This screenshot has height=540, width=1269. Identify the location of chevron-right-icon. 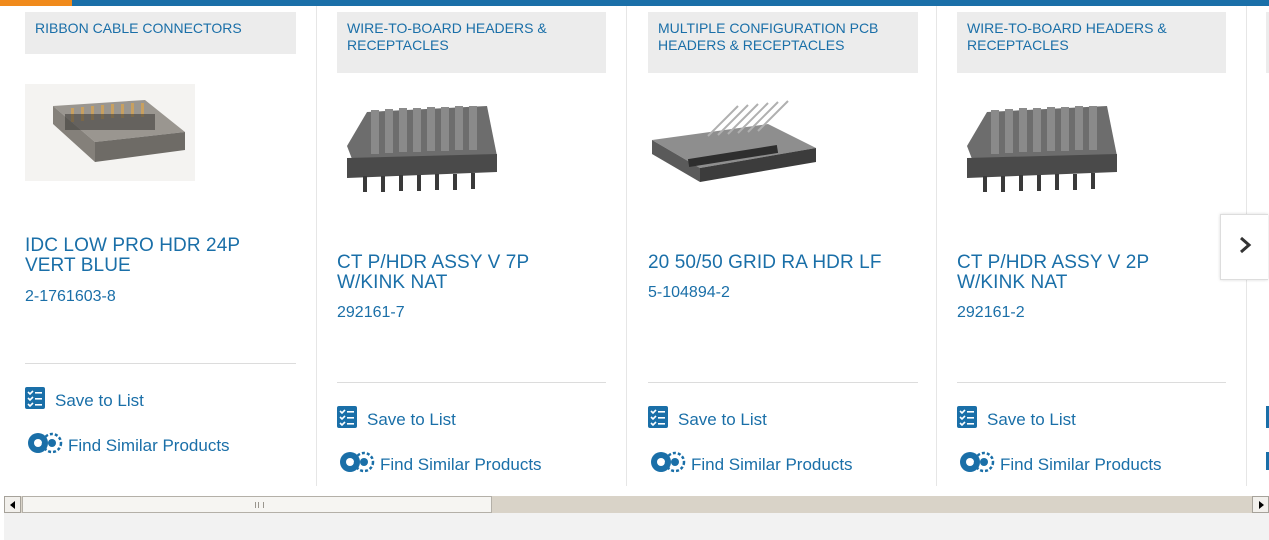
(1245, 247).